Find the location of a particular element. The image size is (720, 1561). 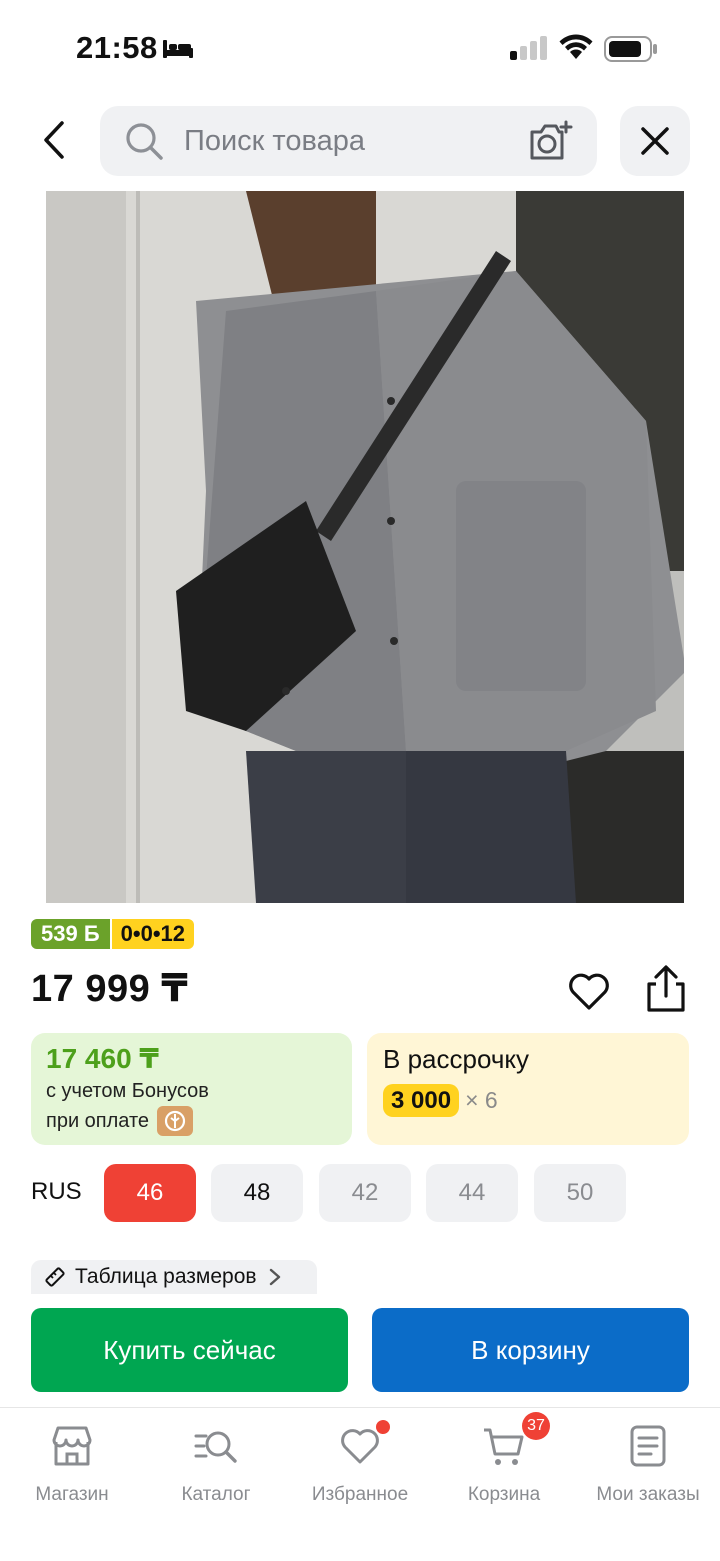

bonus-badge: 539 Б is located at coordinates (70, 934).